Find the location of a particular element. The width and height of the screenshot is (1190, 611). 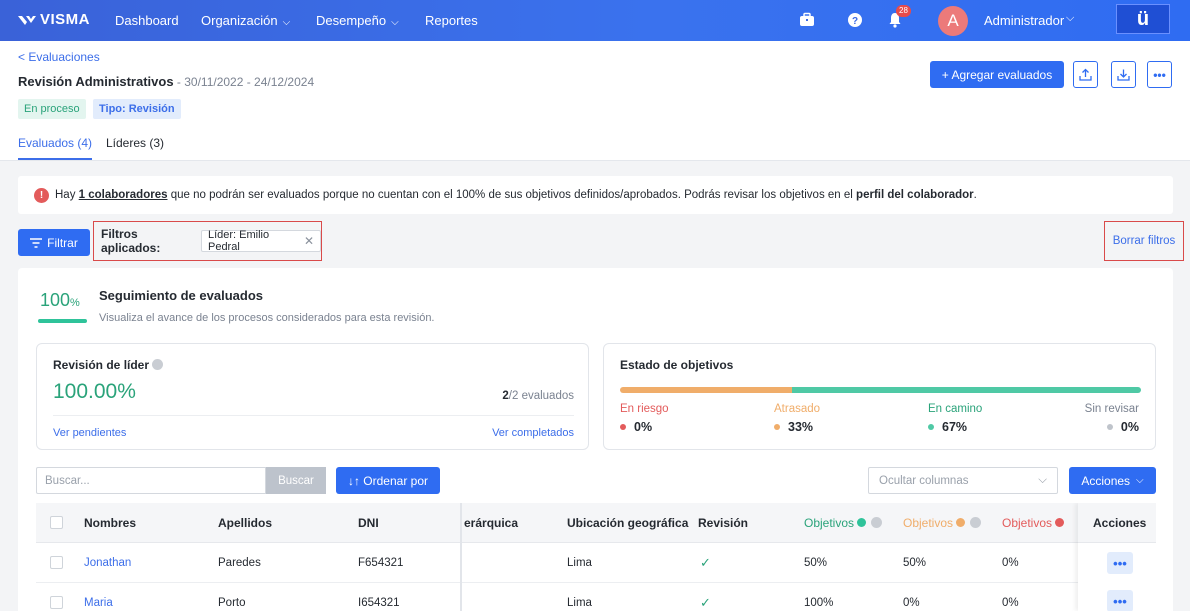

tab-evaluados: Evaluados (4) is located at coordinates (55, 148).